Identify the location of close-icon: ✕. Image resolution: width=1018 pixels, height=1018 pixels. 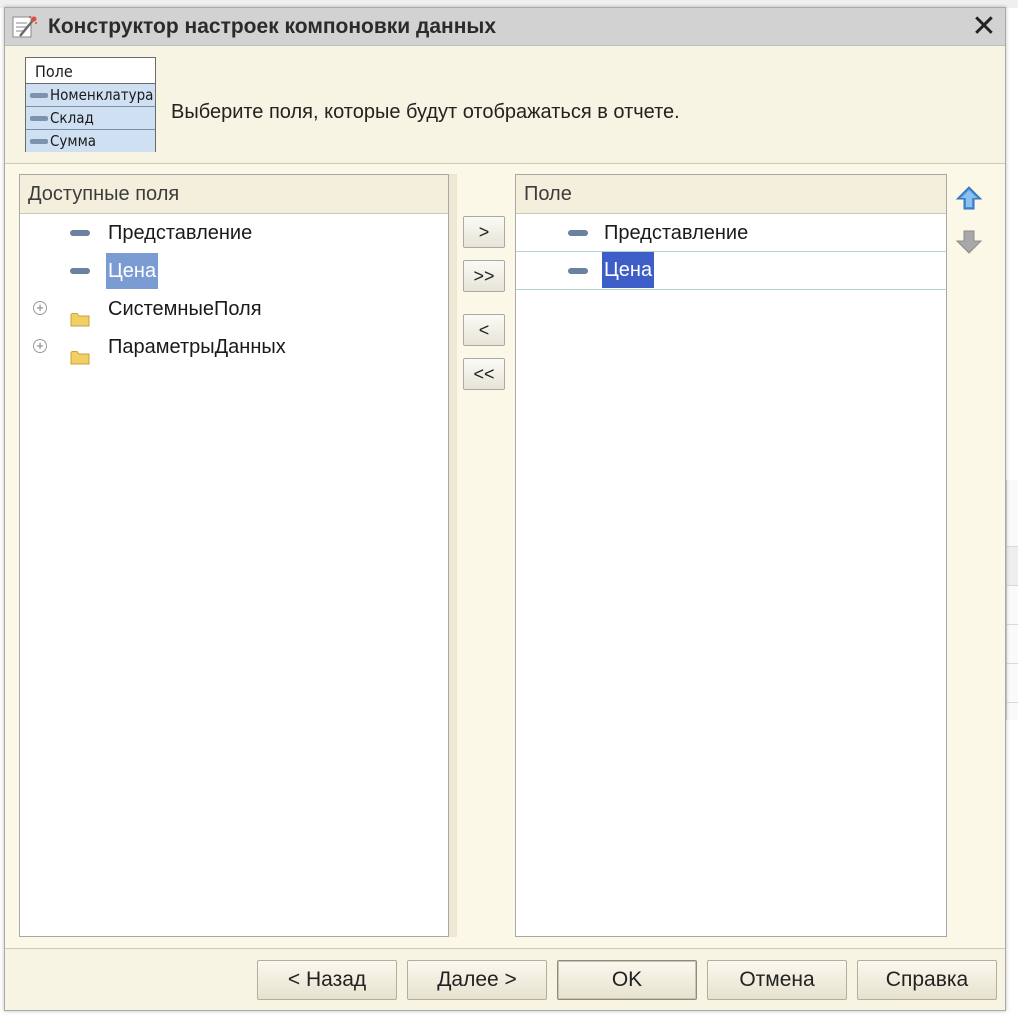
(984, 26).